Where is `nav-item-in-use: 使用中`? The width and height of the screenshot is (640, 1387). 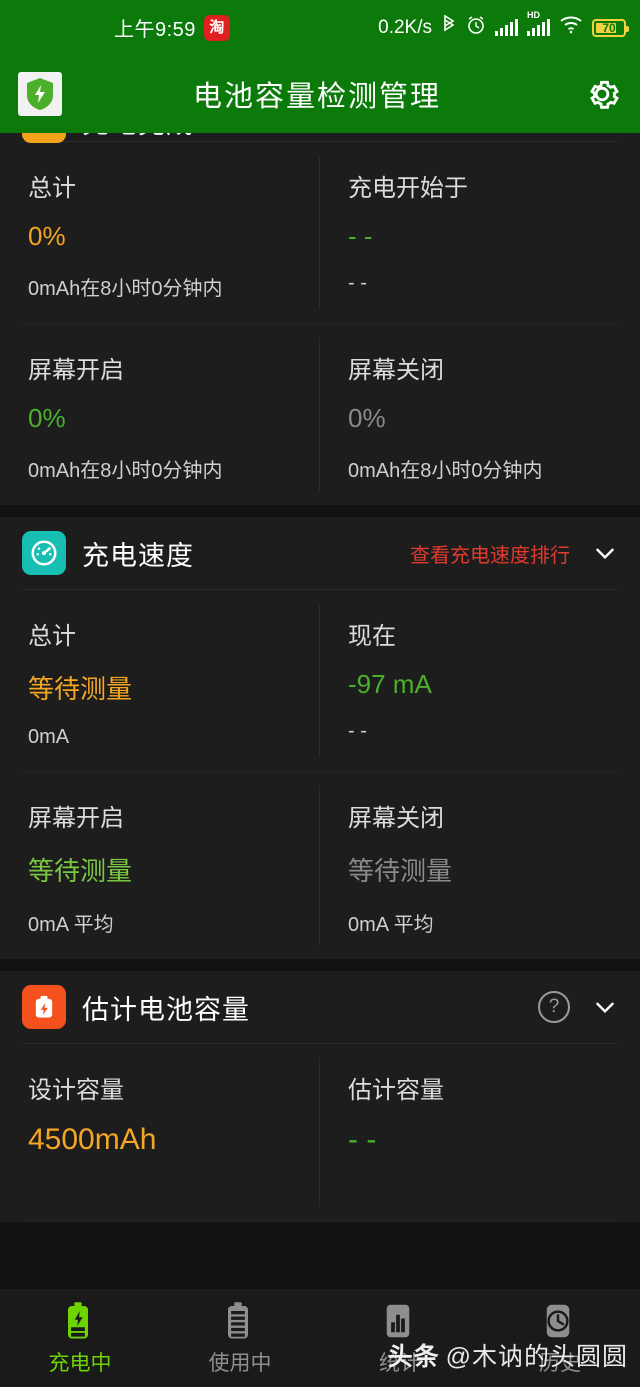 nav-item-in-use: 使用中 is located at coordinates (240, 1339).